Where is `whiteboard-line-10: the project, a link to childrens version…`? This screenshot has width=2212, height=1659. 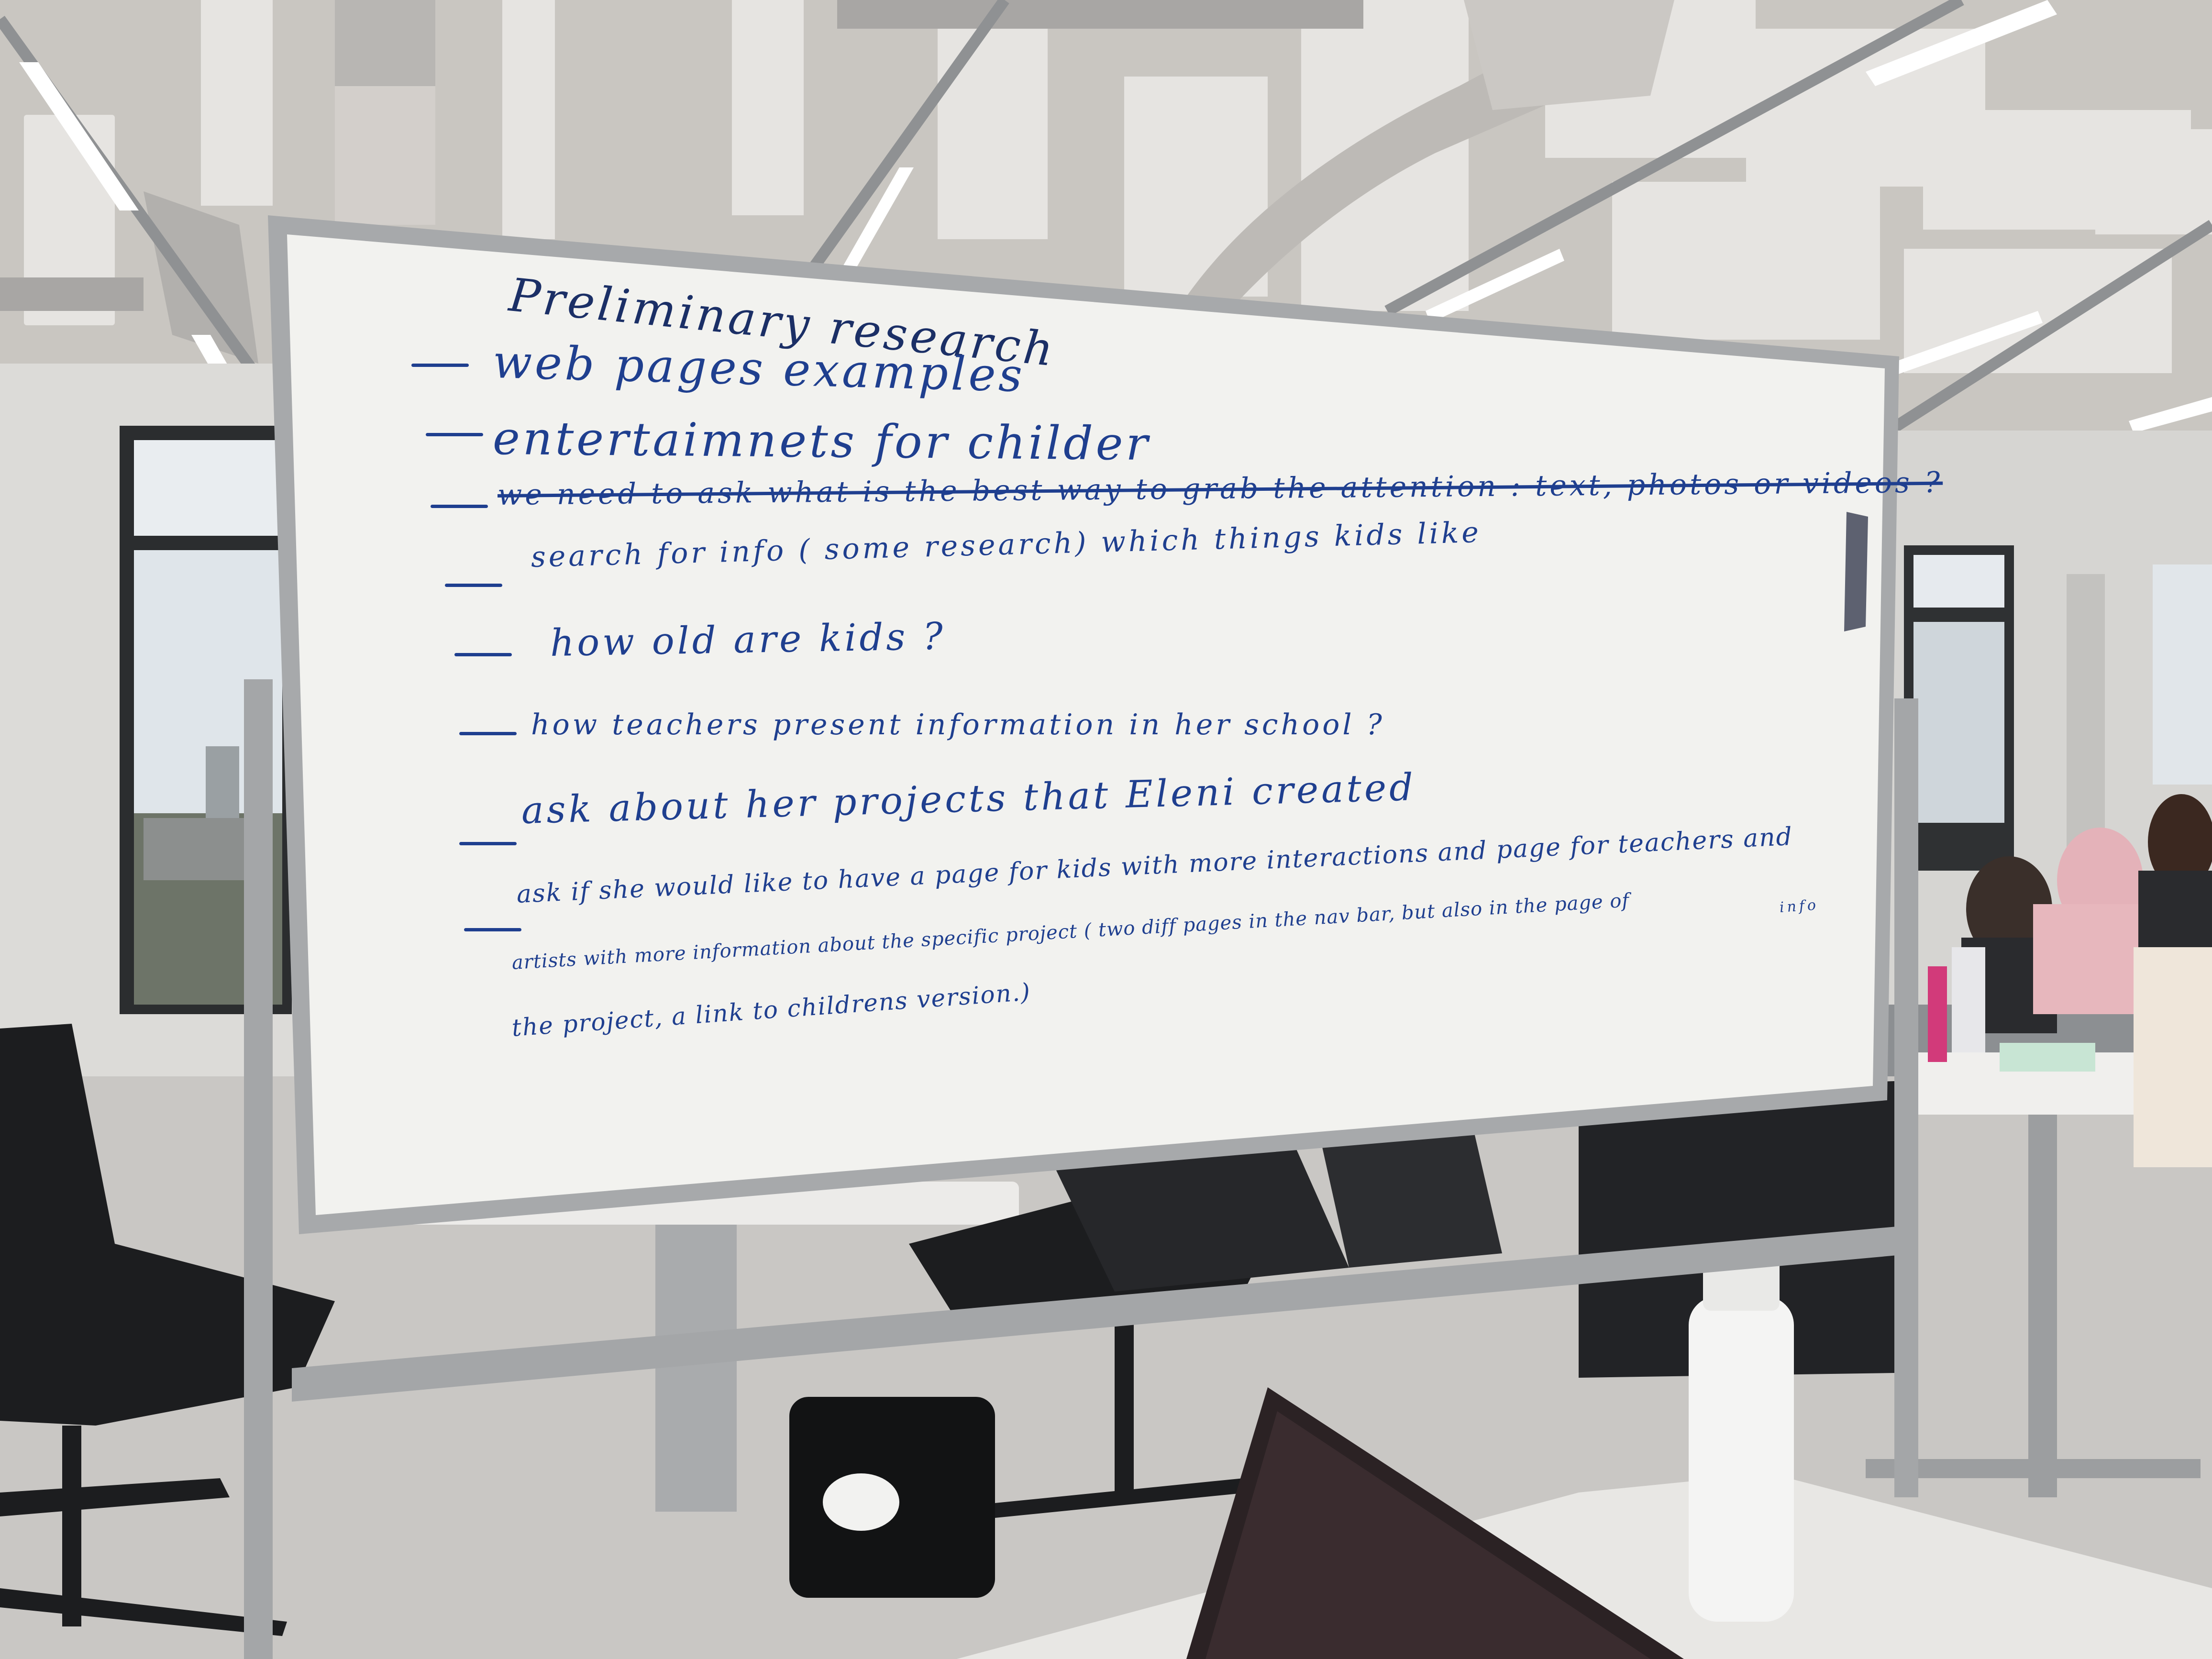 whiteboard-line-10: the project, a link to childrens version… is located at coordinates (771, 1010).